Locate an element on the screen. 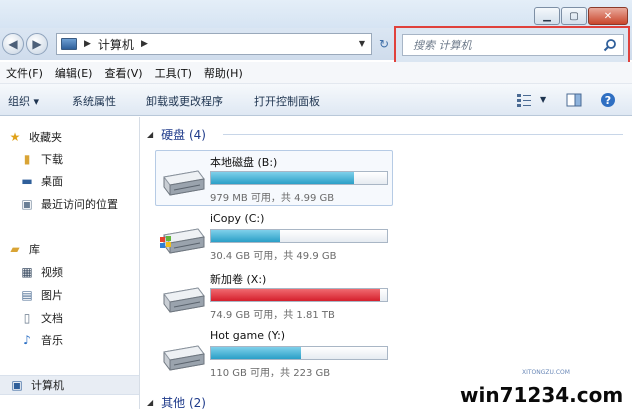  nav-item-videos: ▦ 视频 is located at coordinates (41, 272).